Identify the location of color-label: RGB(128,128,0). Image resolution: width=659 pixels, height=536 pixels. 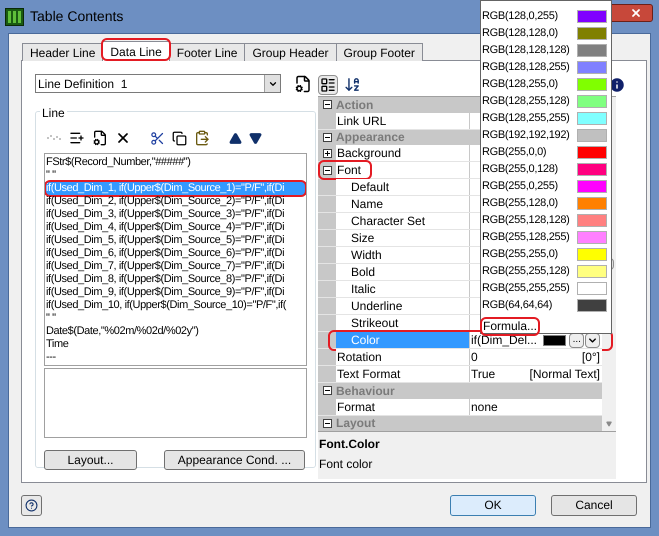
(520, 33).